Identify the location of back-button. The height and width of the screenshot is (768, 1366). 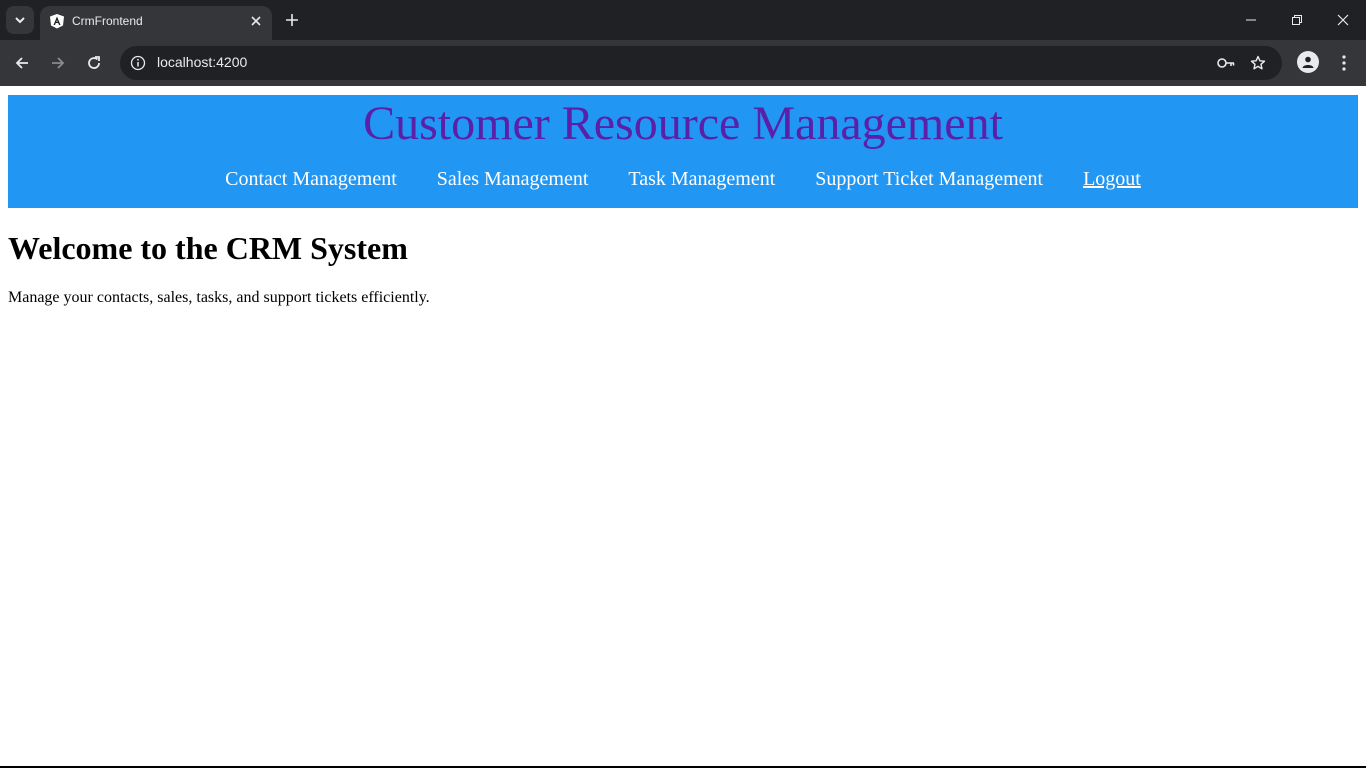
(22, 63).